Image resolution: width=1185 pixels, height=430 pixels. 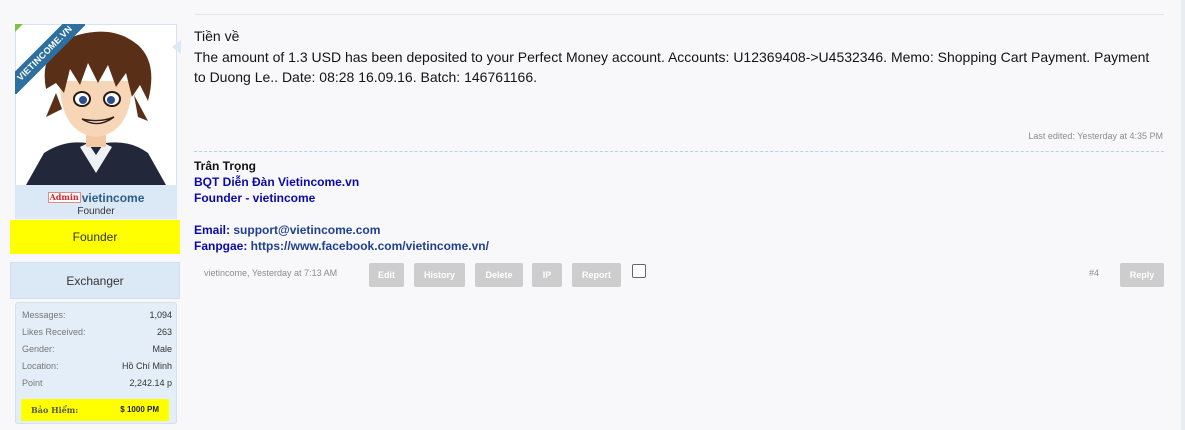 What do you see at coordinates (64, 197) in the screenshot?
I see `admin-badge: Admin` at bounding box center [64, 197].